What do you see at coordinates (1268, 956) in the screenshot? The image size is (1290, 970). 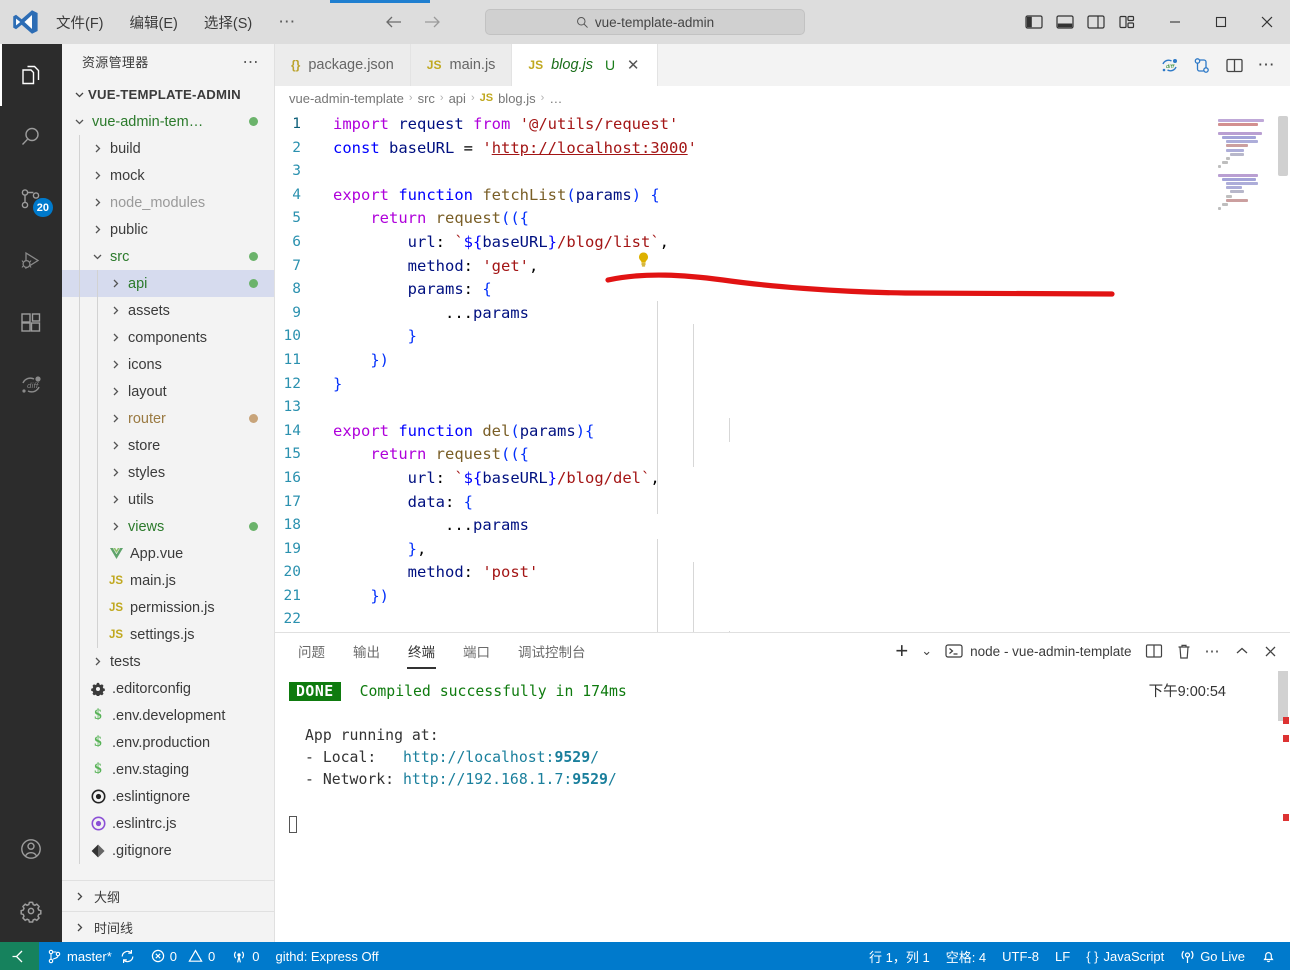 I see `status-notifications-bell-icon` at bounding box center [1268, 956].